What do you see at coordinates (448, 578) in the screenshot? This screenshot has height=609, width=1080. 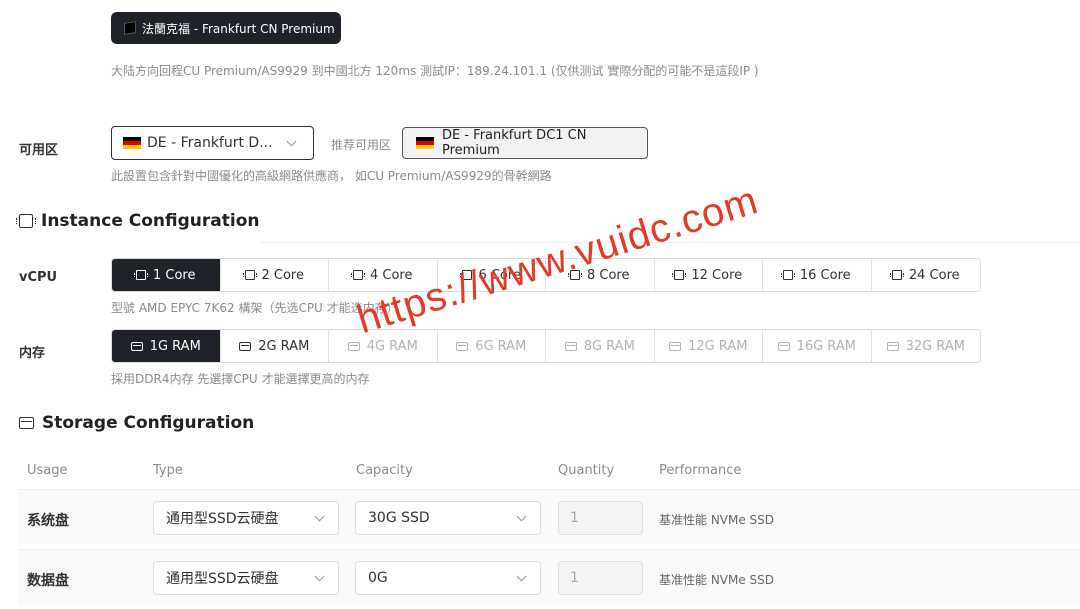 I see `capacity-select: 0G` at bounding box center [448, 578].